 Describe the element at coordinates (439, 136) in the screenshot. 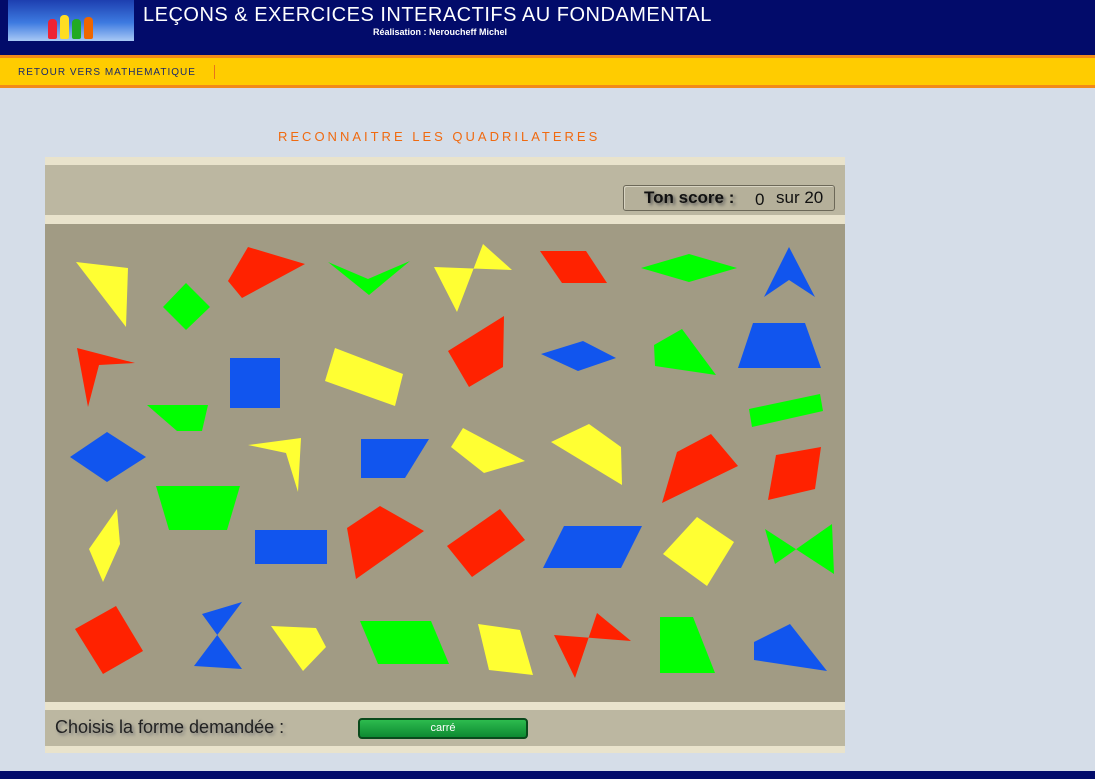

I see `exercise-title: RECONNAITRE LES QUADRILATERES` at that location.